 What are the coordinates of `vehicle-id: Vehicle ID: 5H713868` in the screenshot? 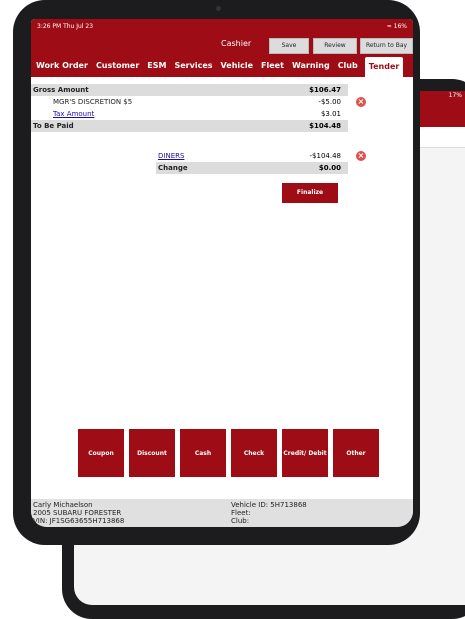 It's located at (269, 505).